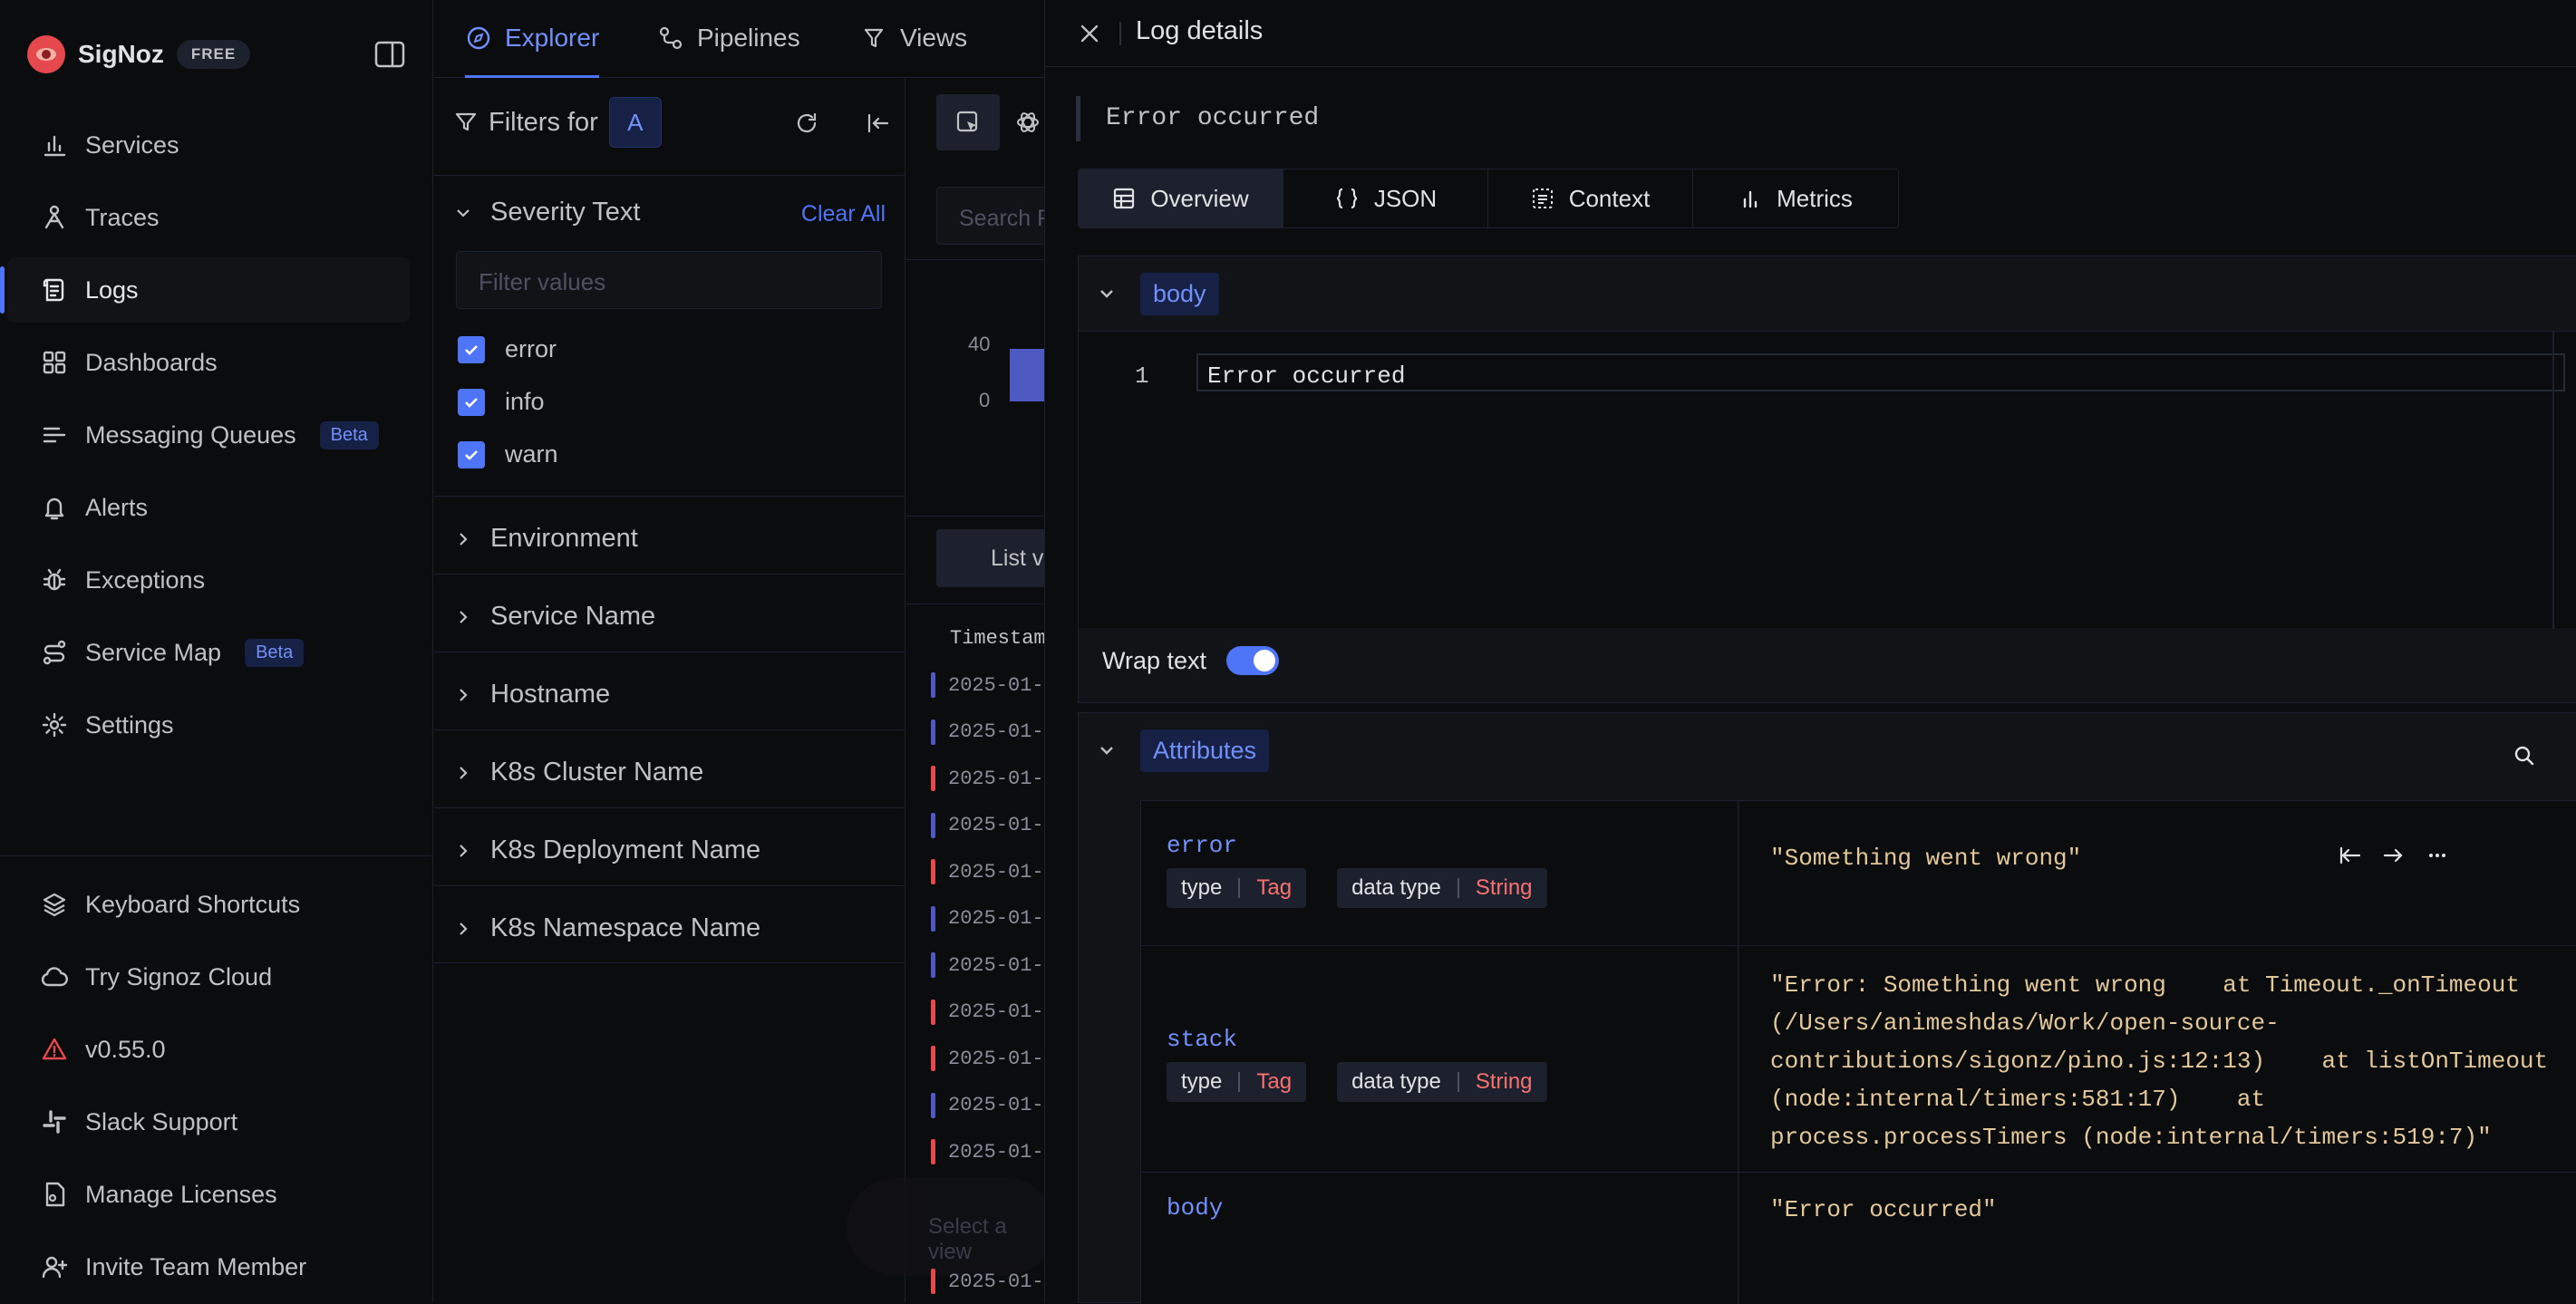  I want to click on sidebar-item-dashboards: Dashboards, so click(208, 362).